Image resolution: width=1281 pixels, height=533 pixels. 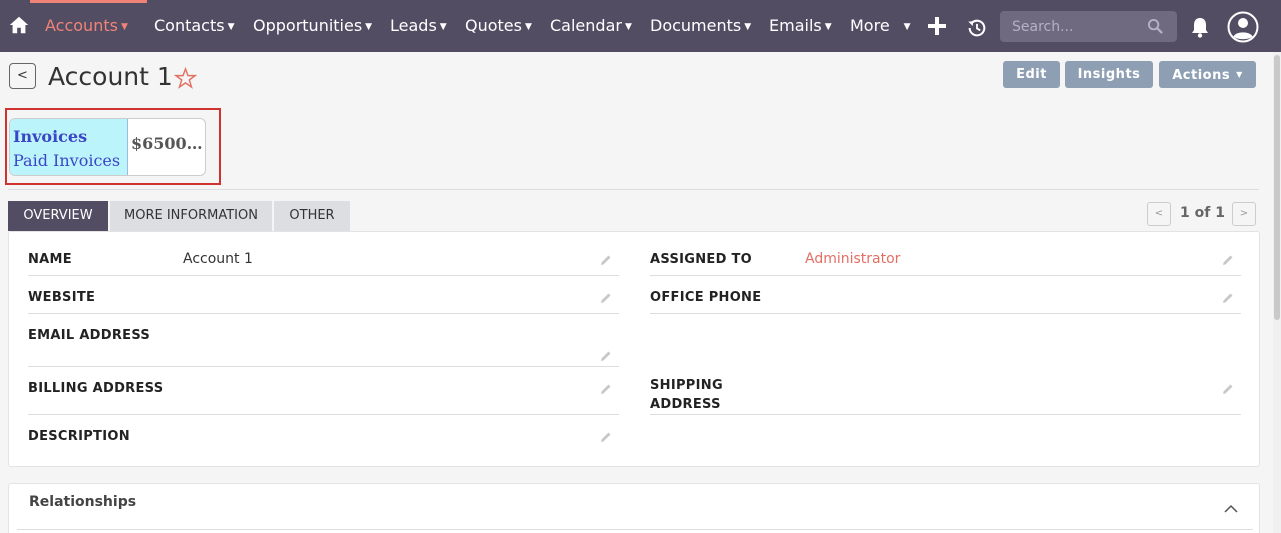 What do you see at coordinates (82, 502) in the screenshot?
I see `relationships-title: Relationships` at bounding box center [82, 502].